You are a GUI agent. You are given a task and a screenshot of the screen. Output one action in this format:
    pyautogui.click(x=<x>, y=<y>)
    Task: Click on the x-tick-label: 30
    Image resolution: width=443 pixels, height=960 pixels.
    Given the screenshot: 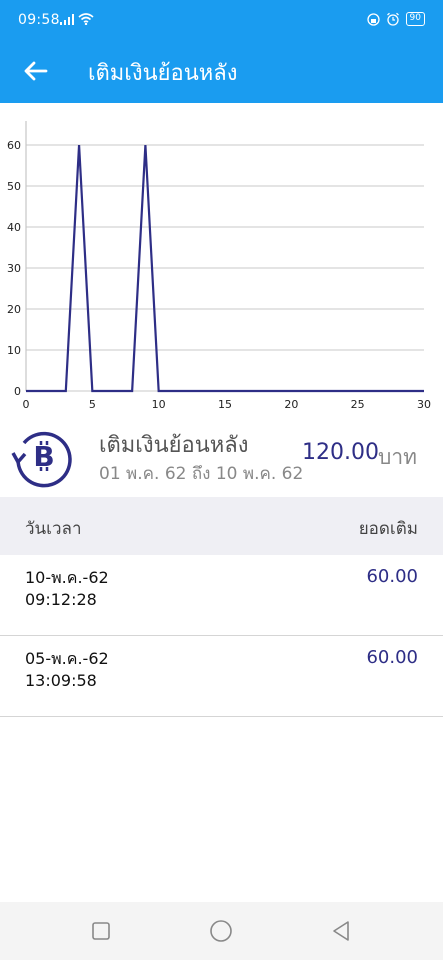 What is the action you would take?
    pyautogui.click(x=424, y=404)
    